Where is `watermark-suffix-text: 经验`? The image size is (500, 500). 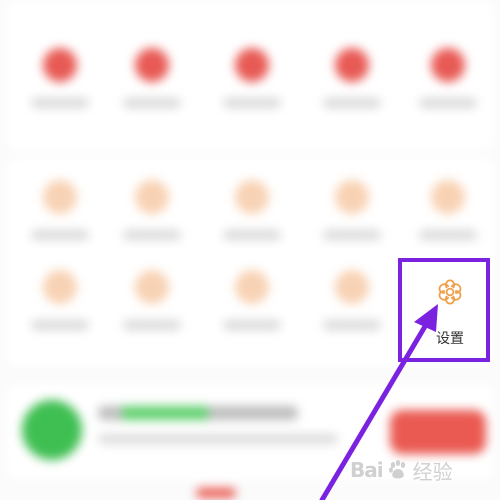 watermark-suffix-text: 经验 is located at coordinates (432, 471).